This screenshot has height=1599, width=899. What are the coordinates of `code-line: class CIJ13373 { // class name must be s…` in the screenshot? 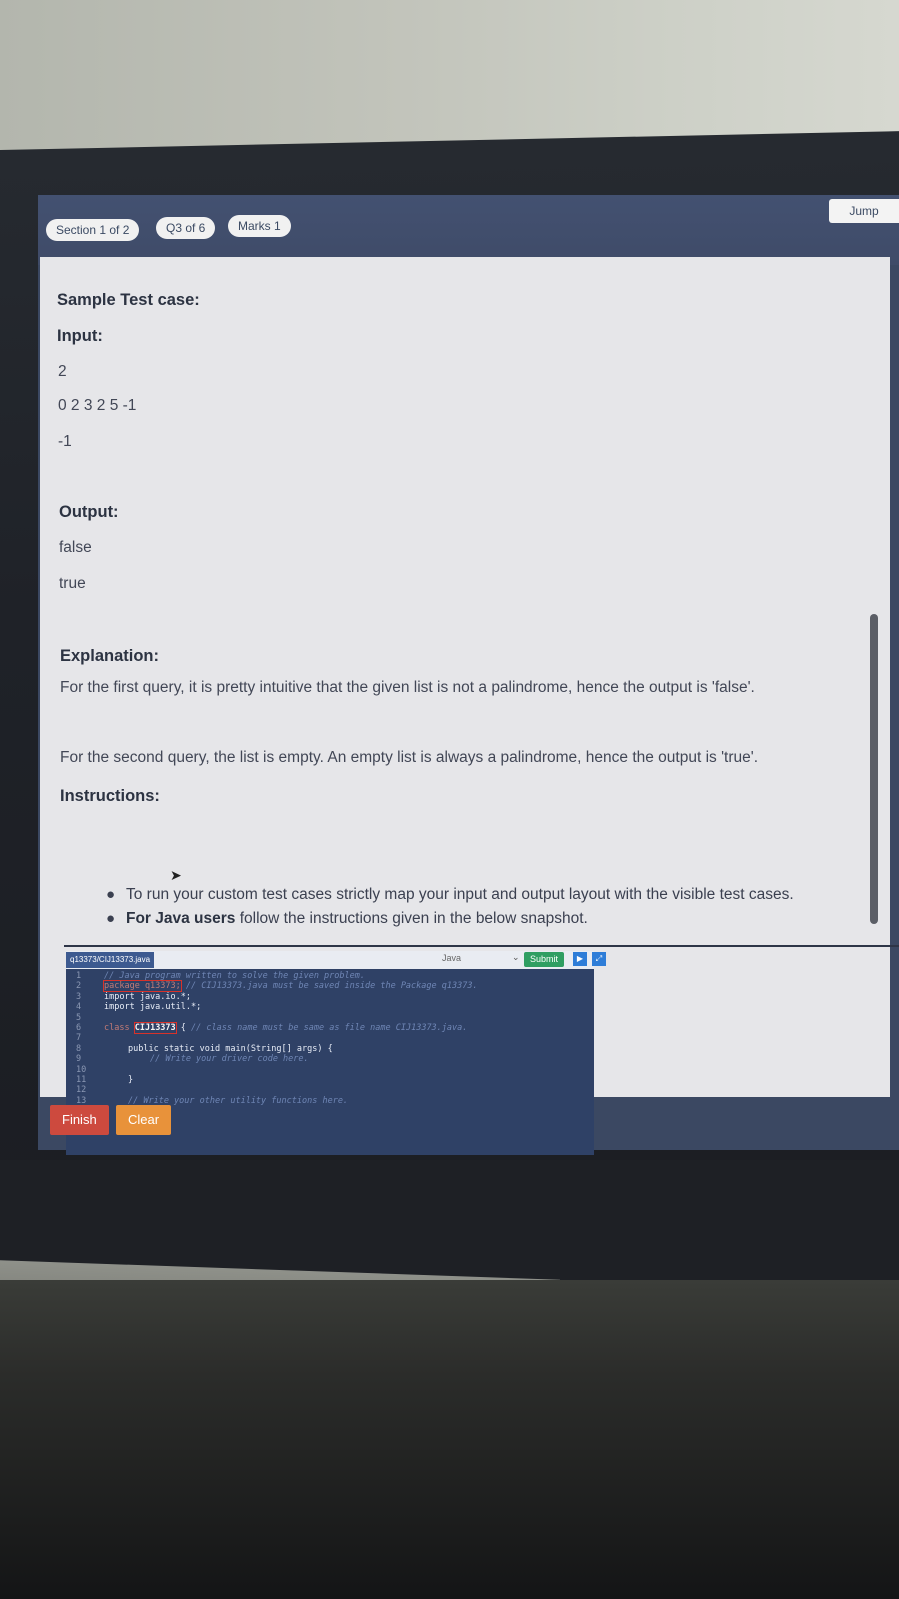 It's located at (286, 1028).